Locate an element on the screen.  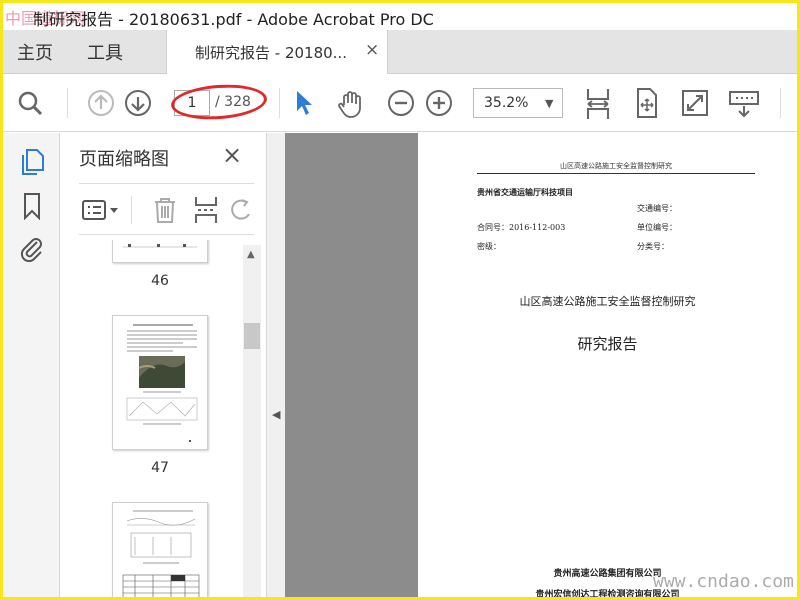
thumbnail-list: 46 47 is located at coordinates (151, 418).